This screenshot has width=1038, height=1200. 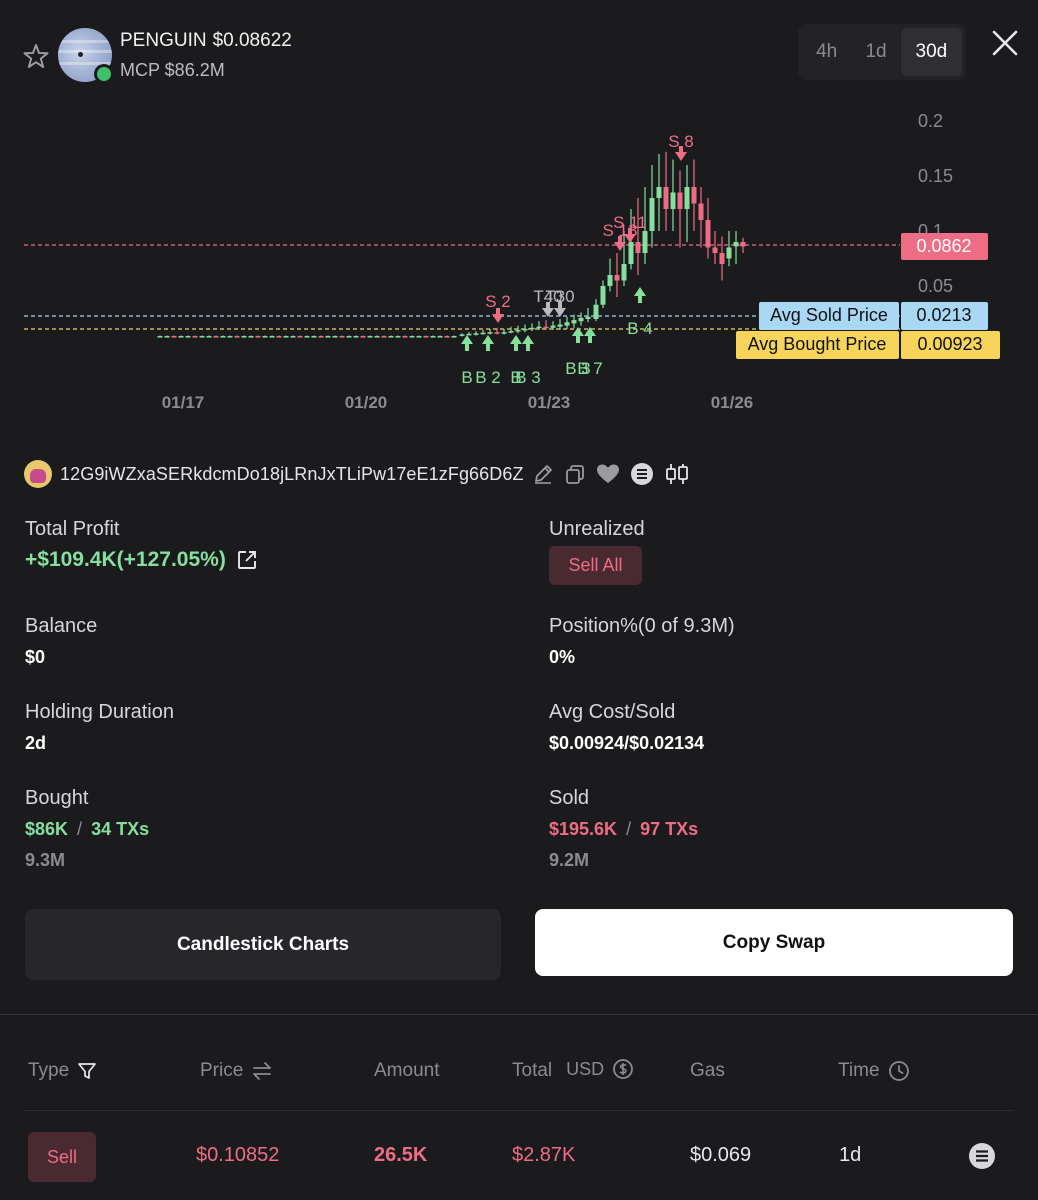 What do you see at coordinates (72, 529) in the screenshot?
I see `total-profit-label: Total Profit` at bounding box center [72, 529].